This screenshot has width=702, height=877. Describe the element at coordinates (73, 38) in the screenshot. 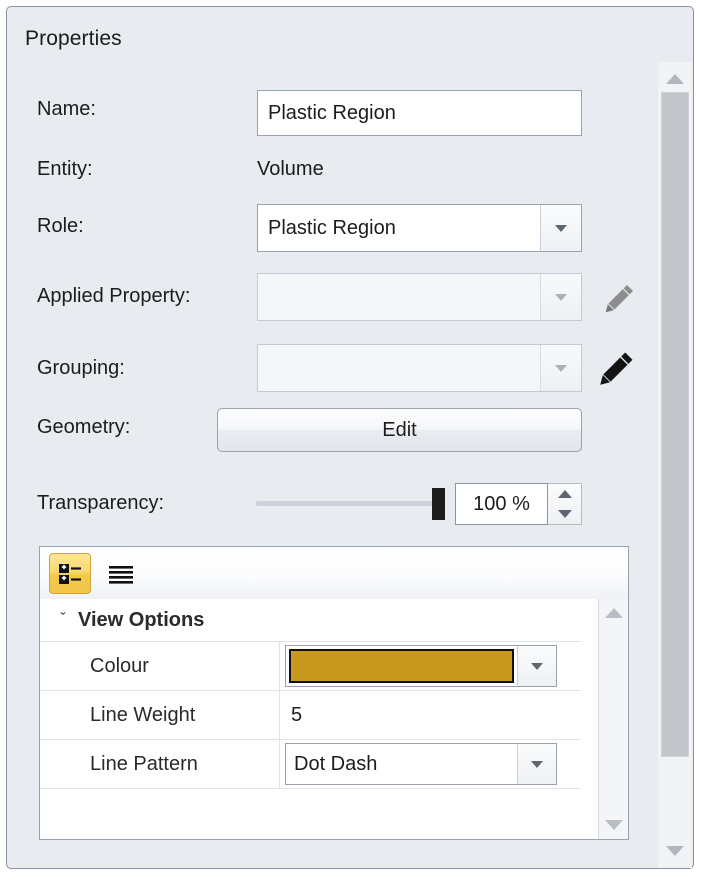

I see `panel-title: Properties` at that location.